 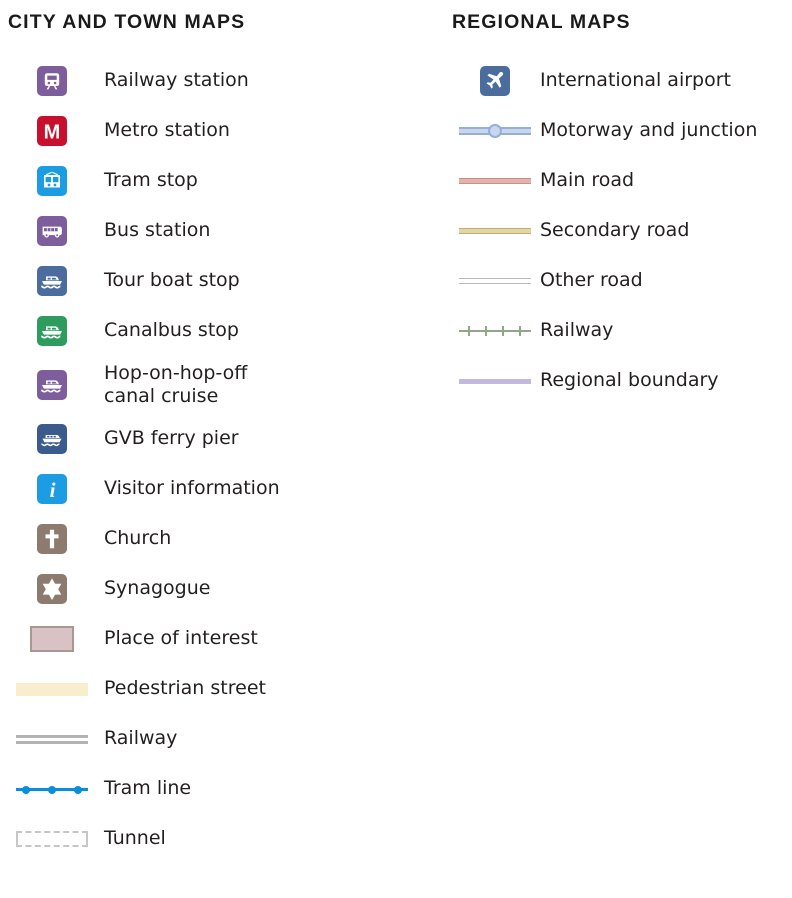 What do you see at coordinates (52, 589) in the screenshot?
I see `synagogue-symbol-cell` at bounding box center [52, 589].